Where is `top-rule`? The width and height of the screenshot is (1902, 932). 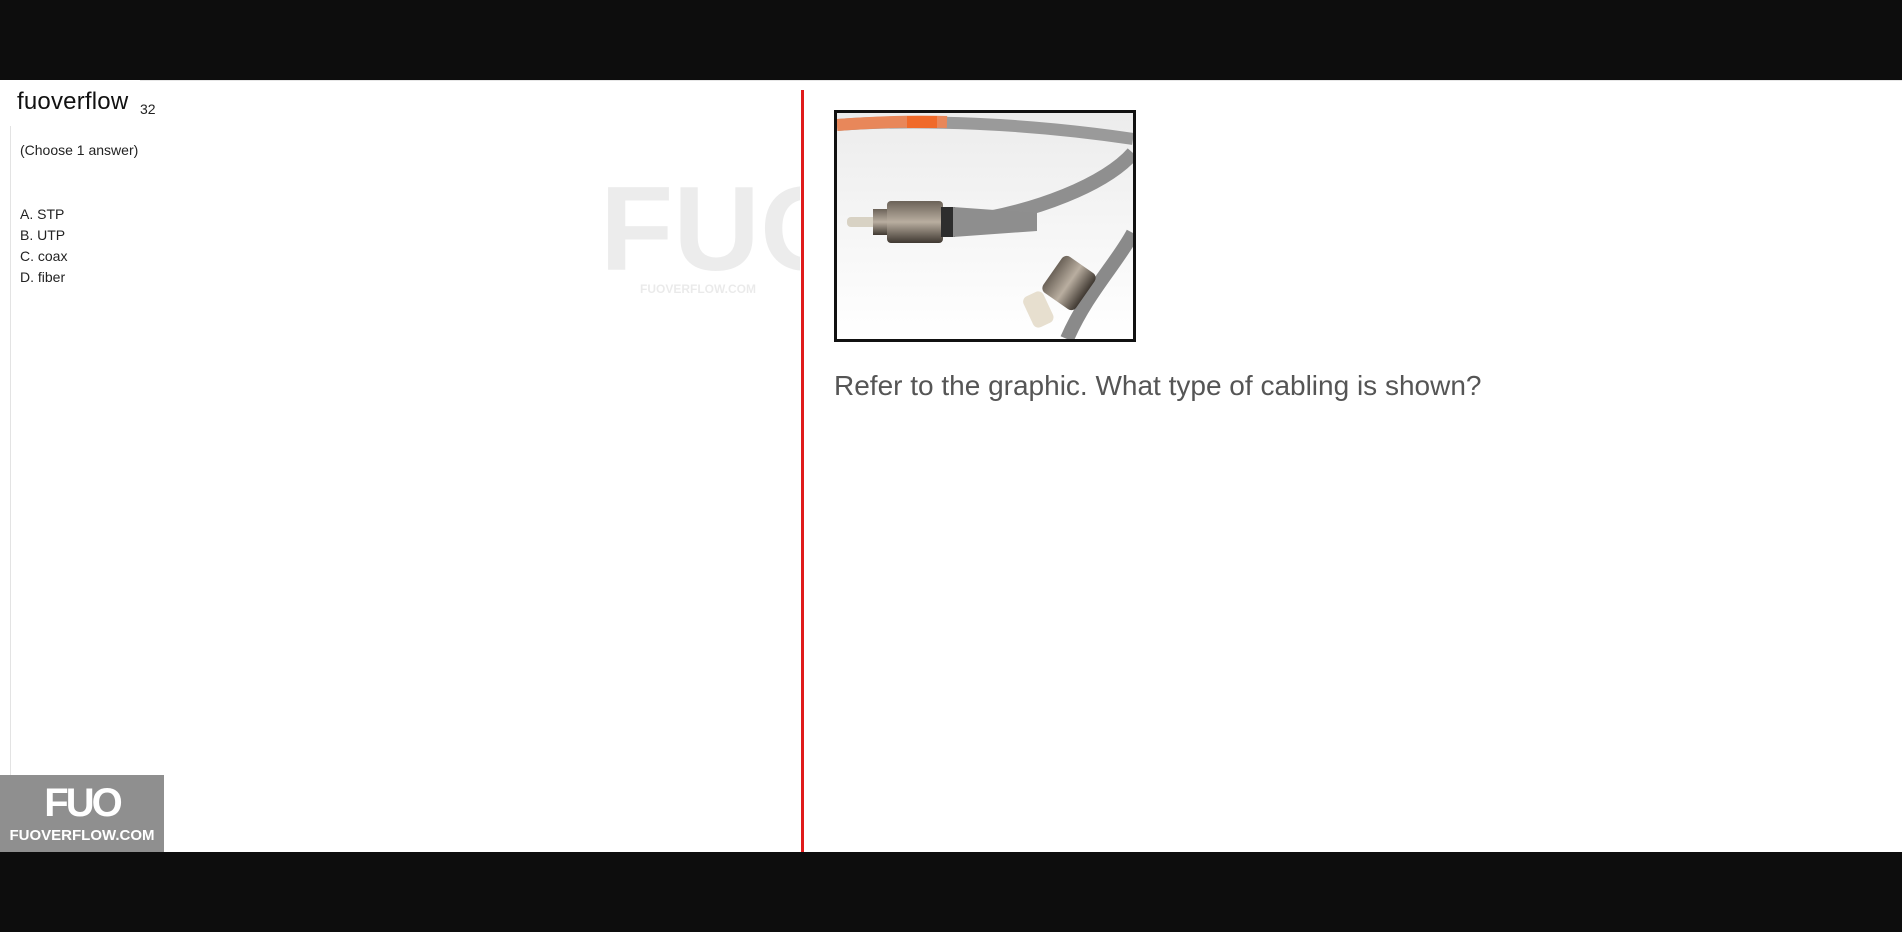
top-rule is located at coordinates (1021, 80).